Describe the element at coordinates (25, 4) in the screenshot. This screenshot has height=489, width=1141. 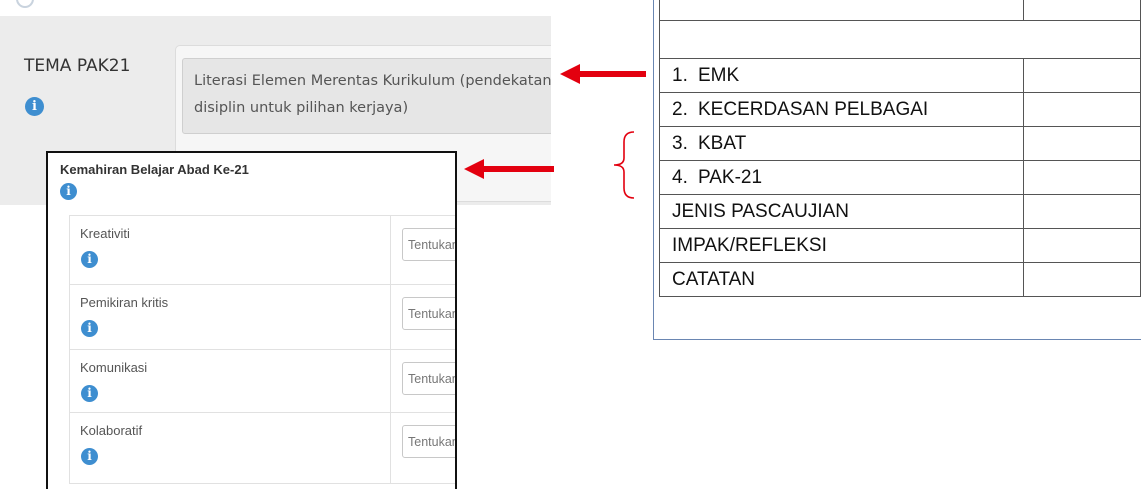
I see `partial-circle-icon` at that location.